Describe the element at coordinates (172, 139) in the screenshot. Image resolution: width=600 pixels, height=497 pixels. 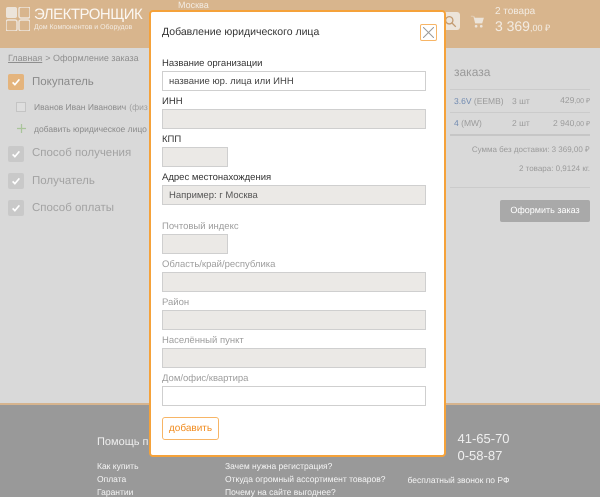
I see `field-label: КПП` at that location.